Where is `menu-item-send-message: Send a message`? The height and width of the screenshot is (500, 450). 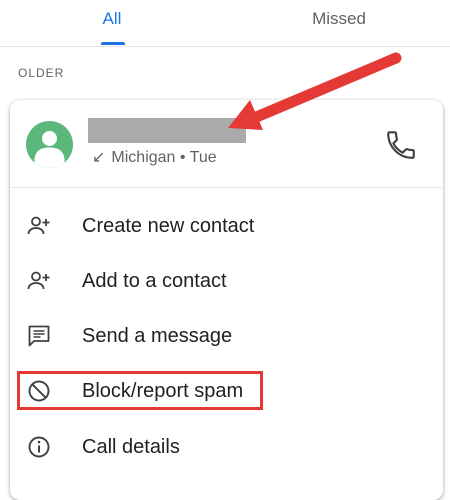 menu-item-send-message: Send a message is located at coordinates (226, 336).